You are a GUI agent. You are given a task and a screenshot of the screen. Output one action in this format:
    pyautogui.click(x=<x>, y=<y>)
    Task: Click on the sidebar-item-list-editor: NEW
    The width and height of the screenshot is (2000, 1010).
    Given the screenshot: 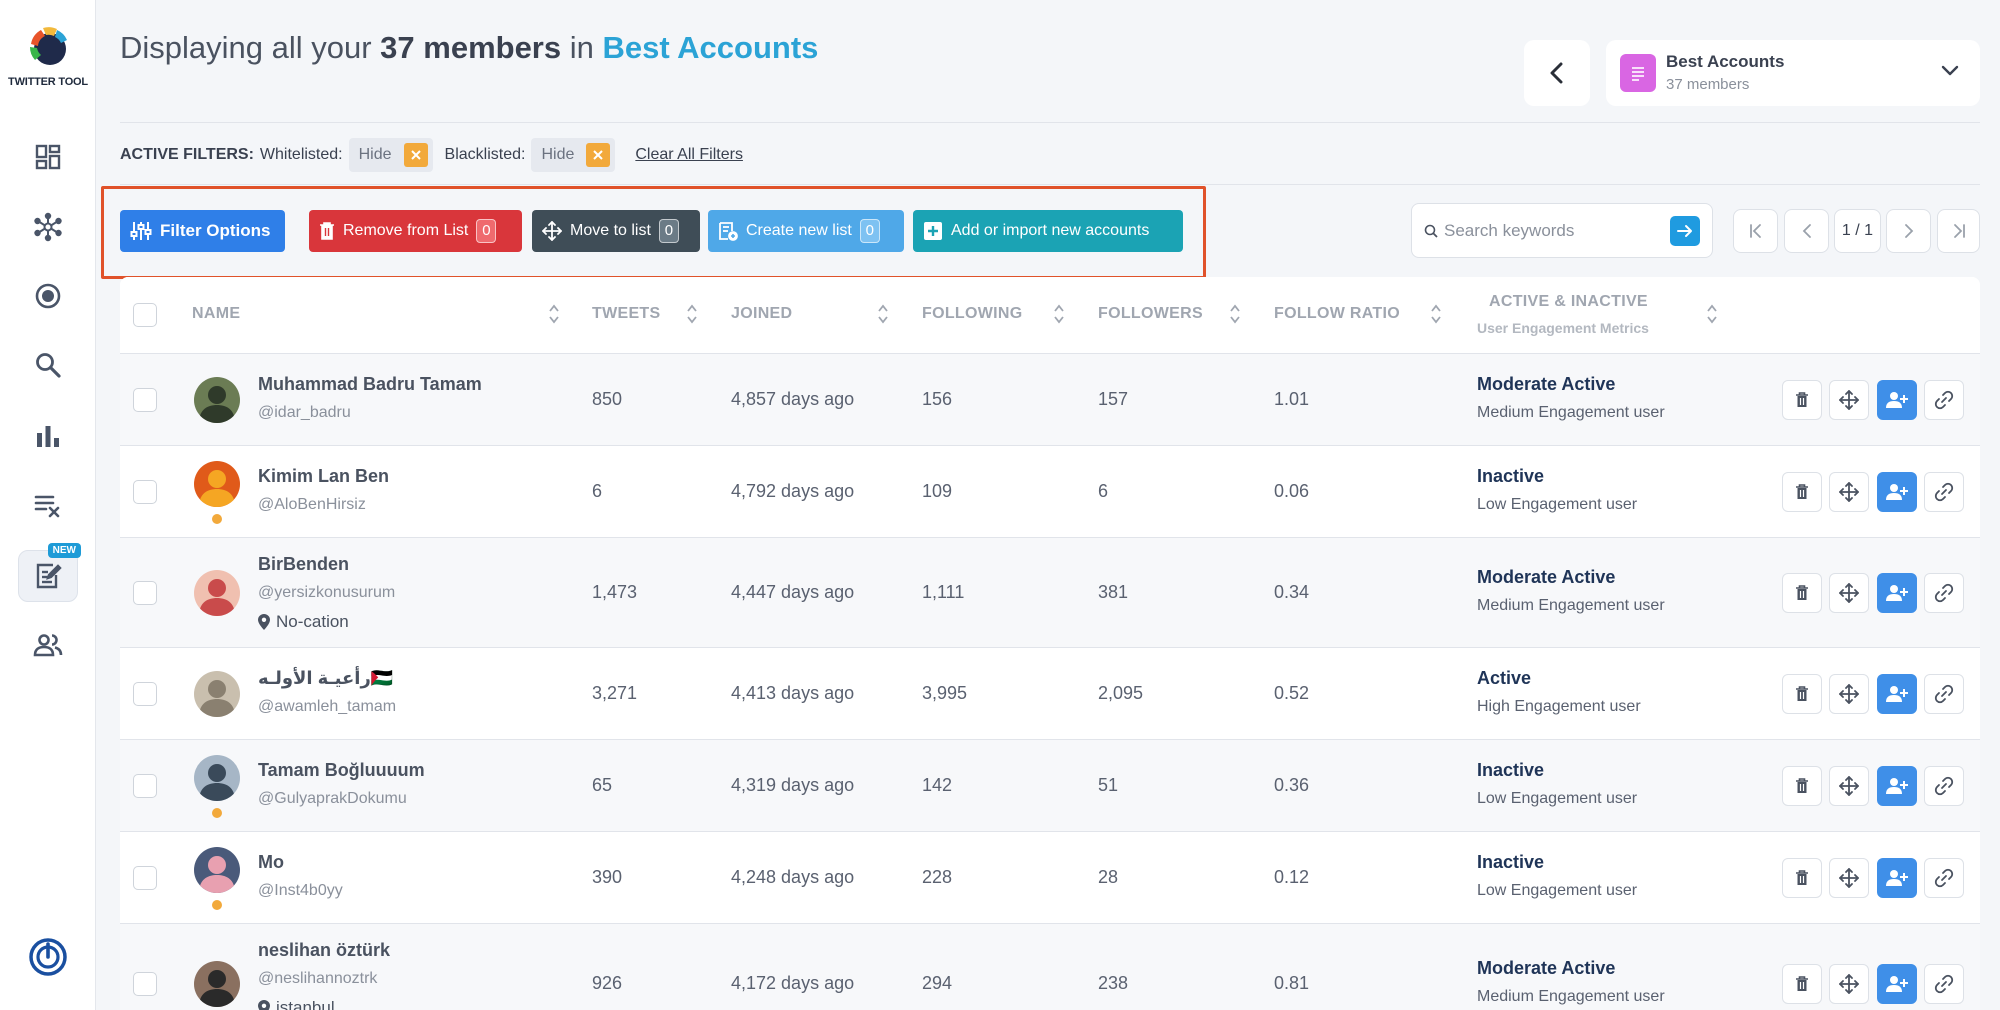 What is the action you would take?
    pyautogui.click(x=49, y=572)
    